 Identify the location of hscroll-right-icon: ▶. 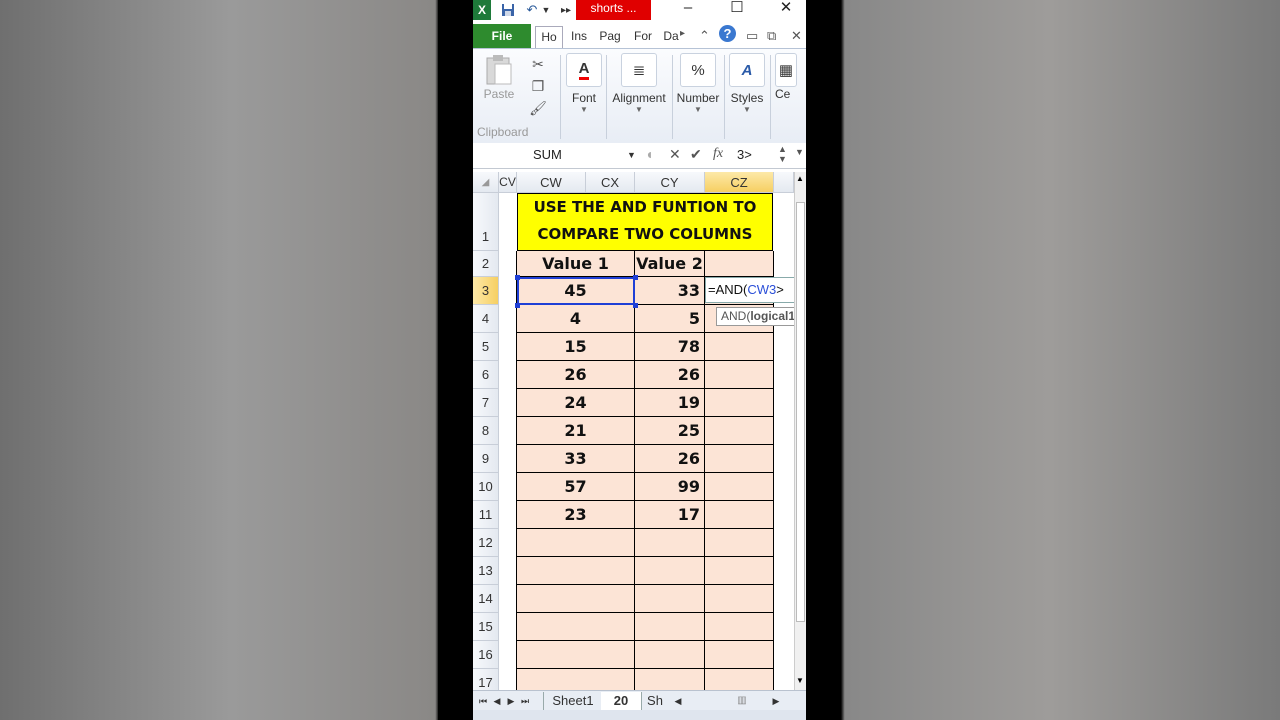
(776, 701).